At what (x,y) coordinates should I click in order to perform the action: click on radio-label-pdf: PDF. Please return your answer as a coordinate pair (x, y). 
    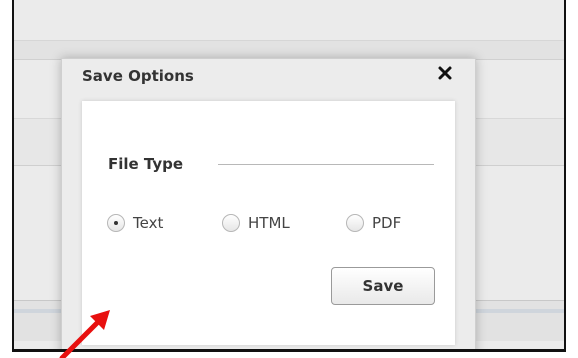
    Looking at the image, I should click on (387, 223).